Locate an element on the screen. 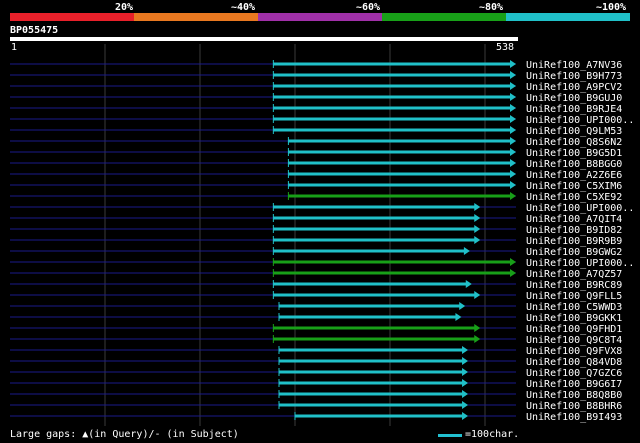  hit-label: UniRef100_Q9FLL5 is located at coordinates (574, 296).